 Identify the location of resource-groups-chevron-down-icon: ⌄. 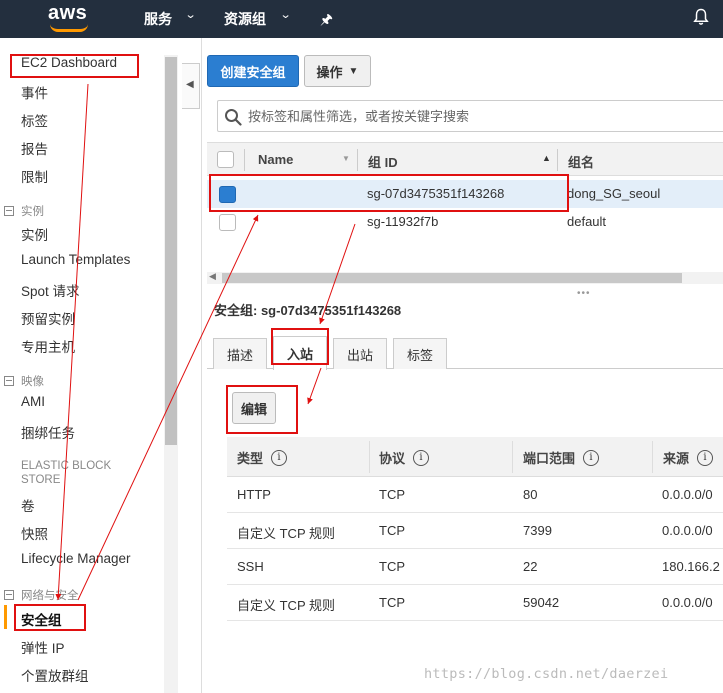
(286, 14).